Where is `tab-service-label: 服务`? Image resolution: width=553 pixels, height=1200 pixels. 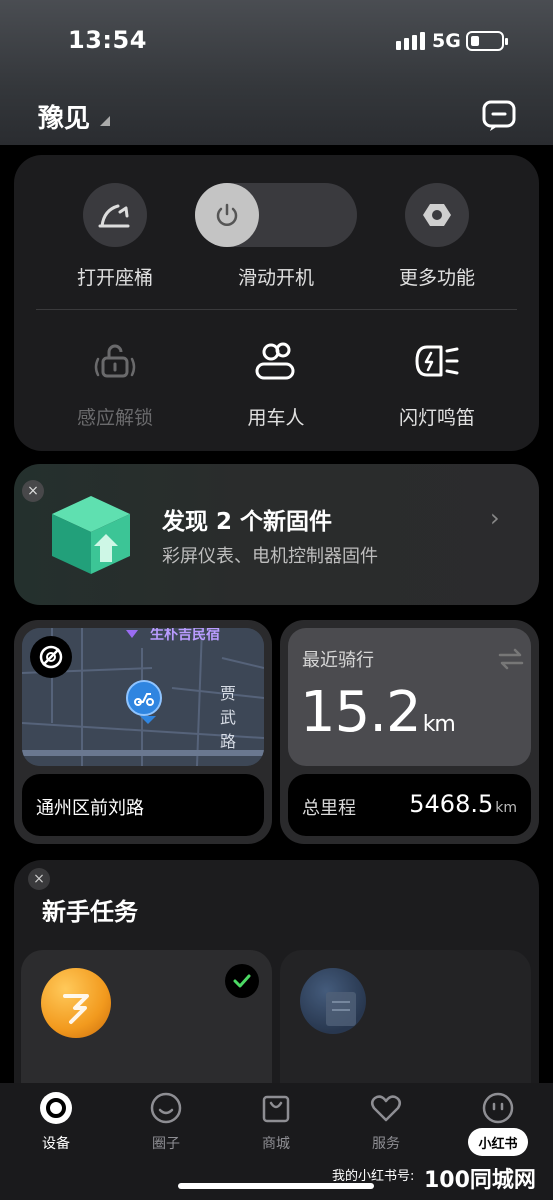
tab-service-label: 服务 is located at coordinates (386, 1144).